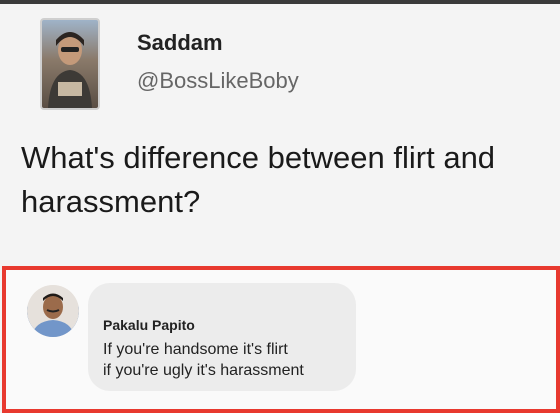  Describe the element at coordinates (149, 325) in the screenshot. I see `reply-author-name: Pakalu Papito` at that location.